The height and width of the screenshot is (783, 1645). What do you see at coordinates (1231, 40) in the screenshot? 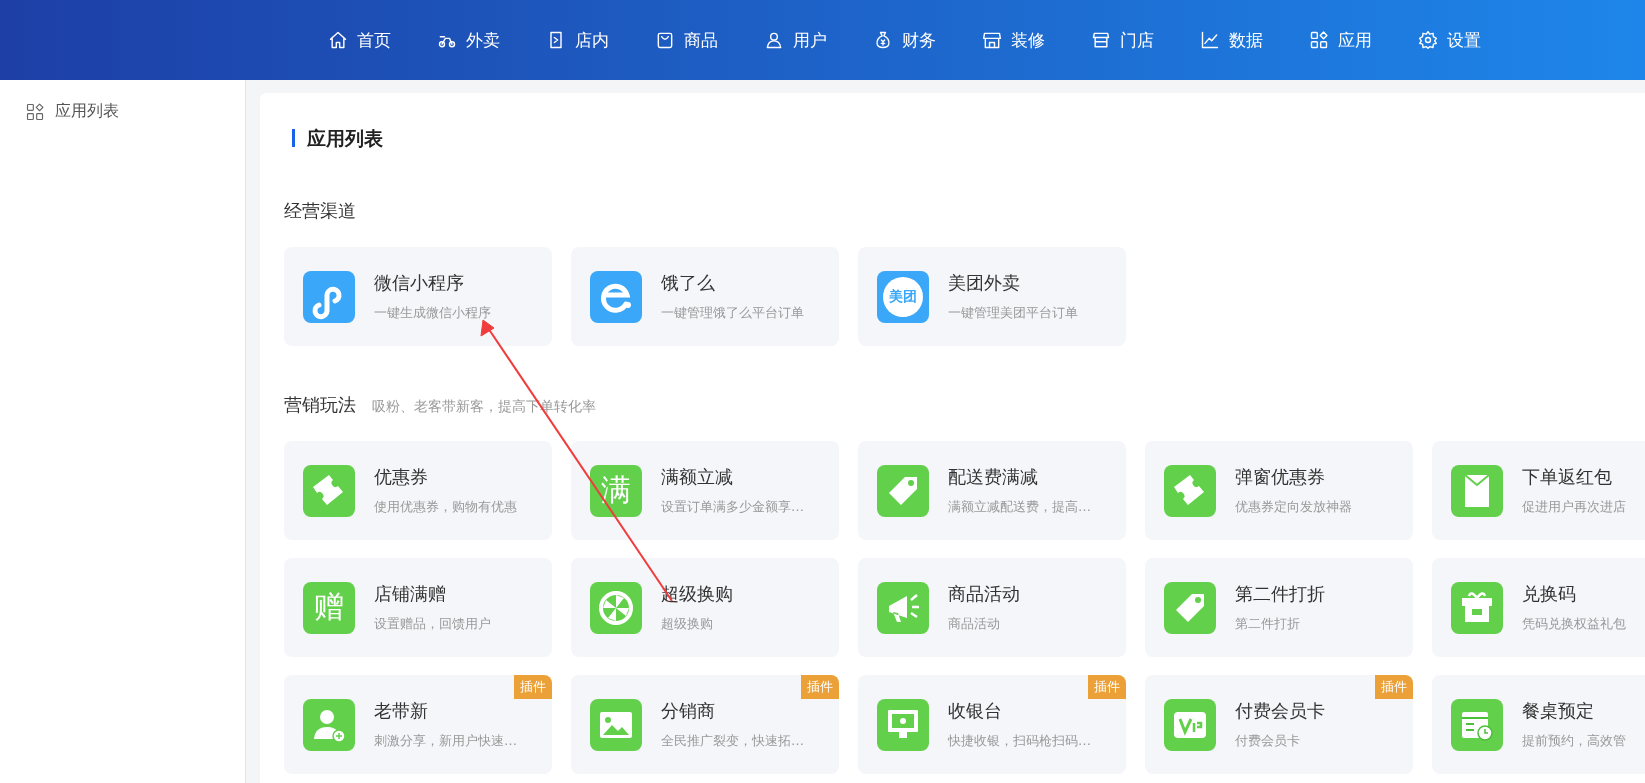
I see `nav-item: 数据` at bounding box center [1231, 40].